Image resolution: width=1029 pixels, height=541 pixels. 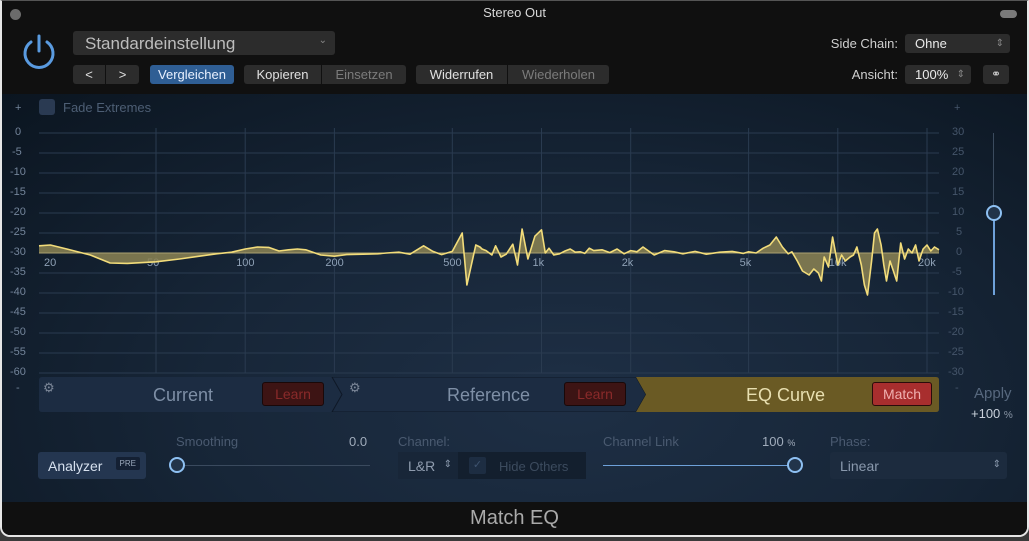 I want to click on apply-value: +100 %, so click(x=992, y=413).